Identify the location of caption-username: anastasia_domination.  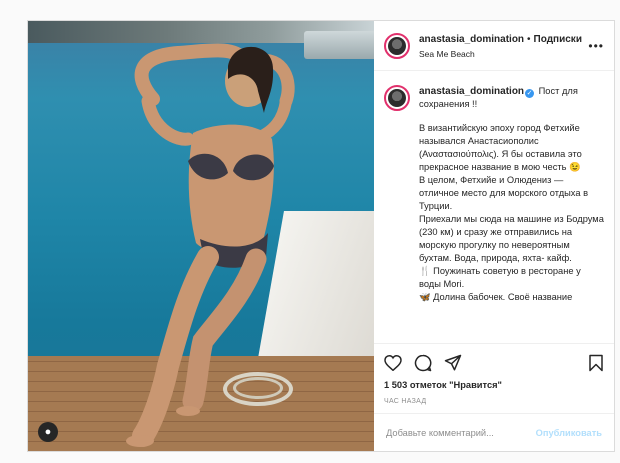
(471, 91).